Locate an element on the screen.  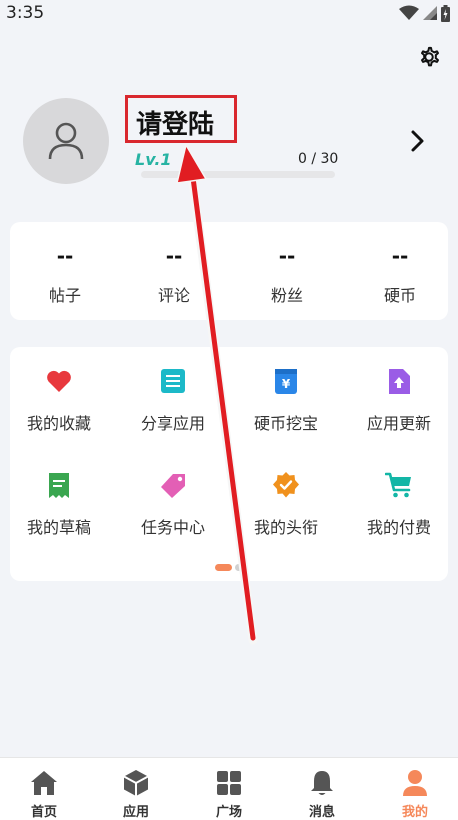
nav-home: 首页 is located at coordinates (45, 789).